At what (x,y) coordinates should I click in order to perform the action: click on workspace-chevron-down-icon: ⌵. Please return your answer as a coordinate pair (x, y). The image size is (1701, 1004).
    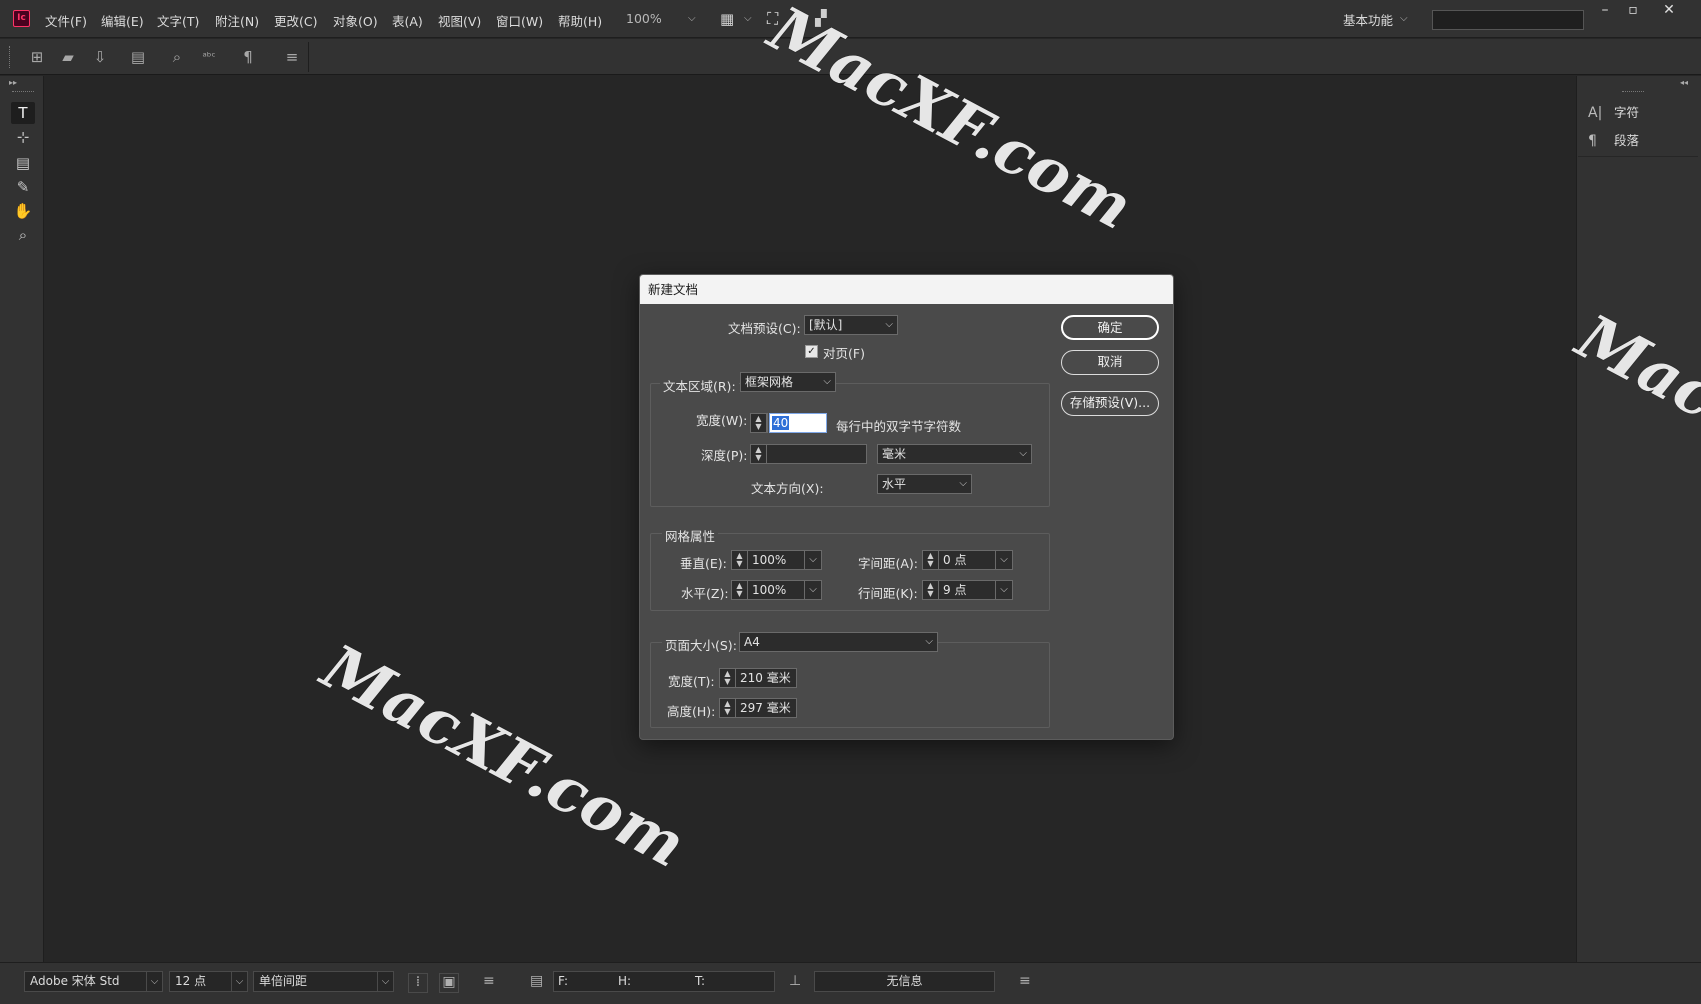
    Looking at the image, I should click on (1404, 18).